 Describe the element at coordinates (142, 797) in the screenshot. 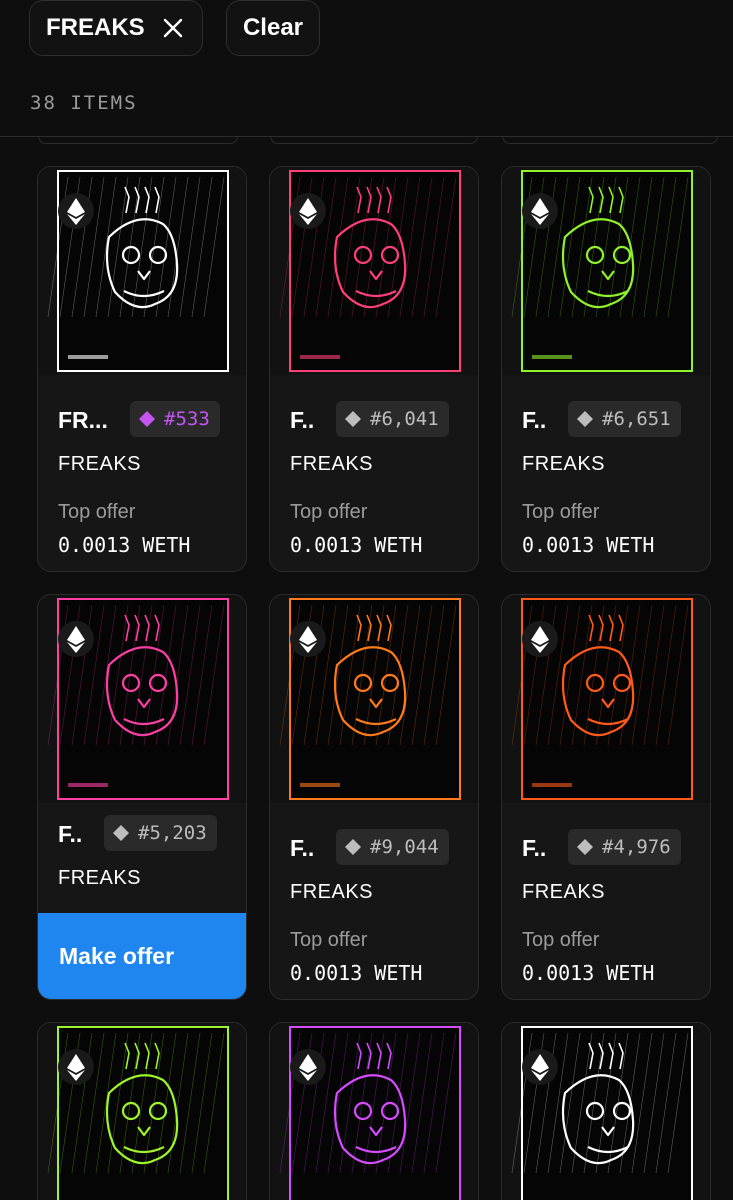

I see `nft-card: F.. #5,203 FREAKS Make offer` at that location.